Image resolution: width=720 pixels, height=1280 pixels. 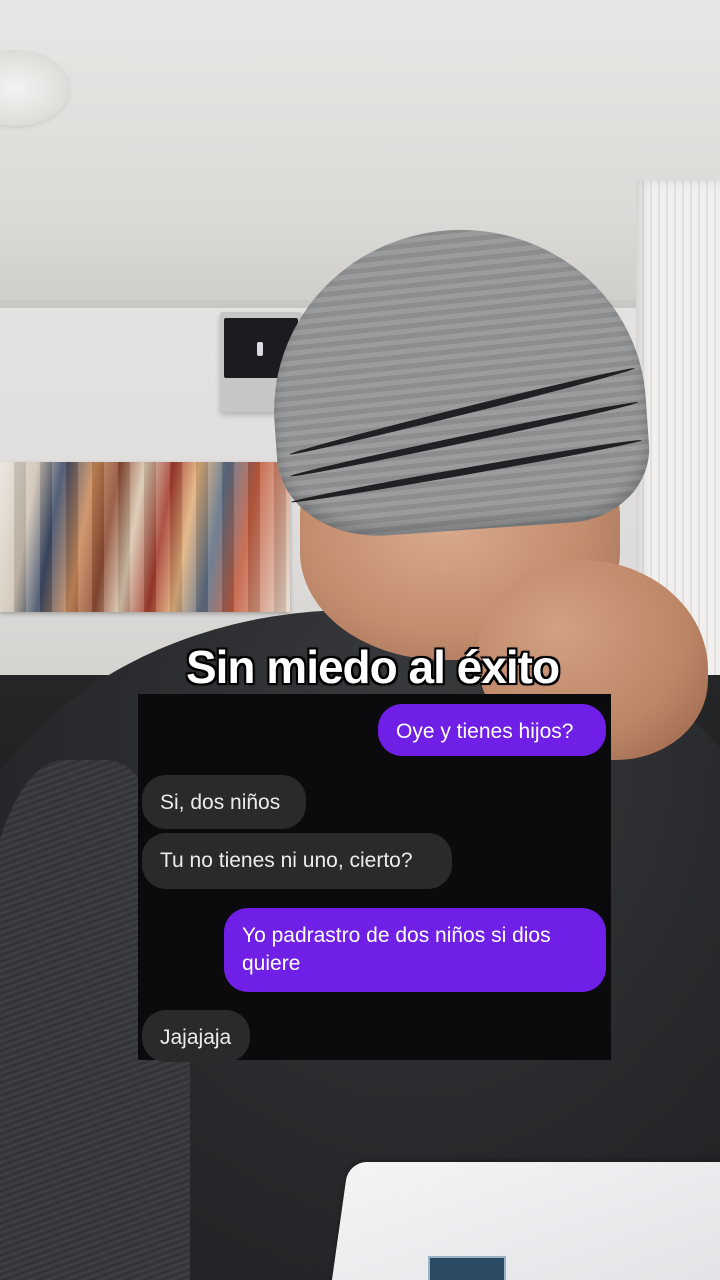 What do you see at coordinates (297, 861) in the screenshot?
I see `message-bubble-incoming: Tu no tienes ni uno, cierto?` at bounding box center [297, 861].